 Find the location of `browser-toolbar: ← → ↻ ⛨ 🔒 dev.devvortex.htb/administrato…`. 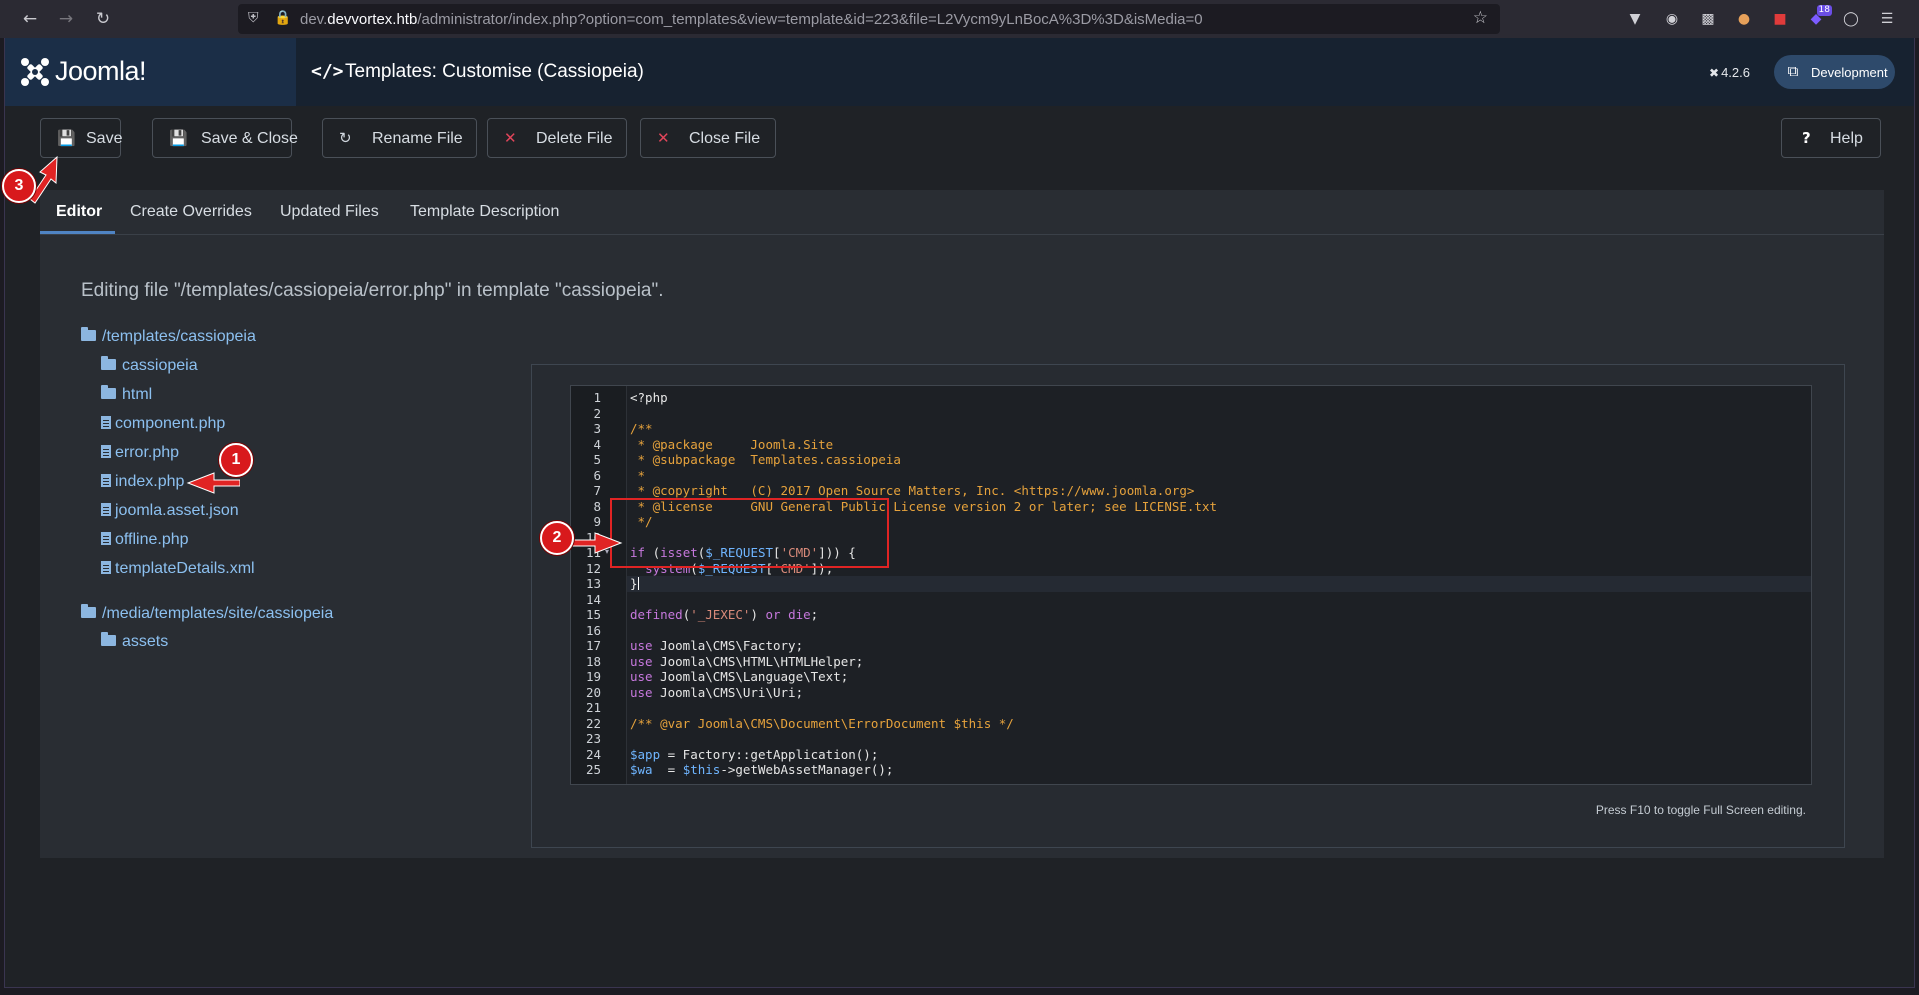

browser-toolbar: ← → ↻ ⛨ 🔒 dev.devvortex.htb/administrato… is located at coordinates (959, 19).